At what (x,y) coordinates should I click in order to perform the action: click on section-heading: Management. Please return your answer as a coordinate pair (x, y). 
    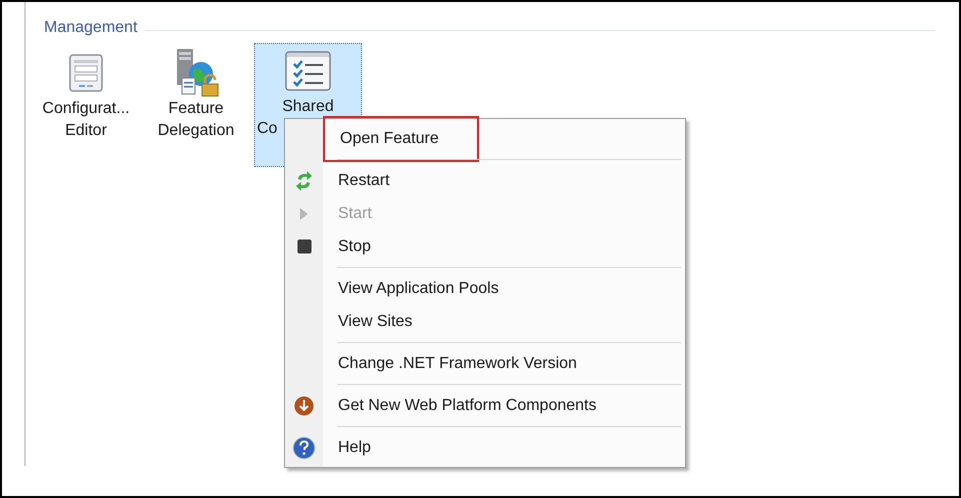
    Looking at the image, I should click on (91, 28).